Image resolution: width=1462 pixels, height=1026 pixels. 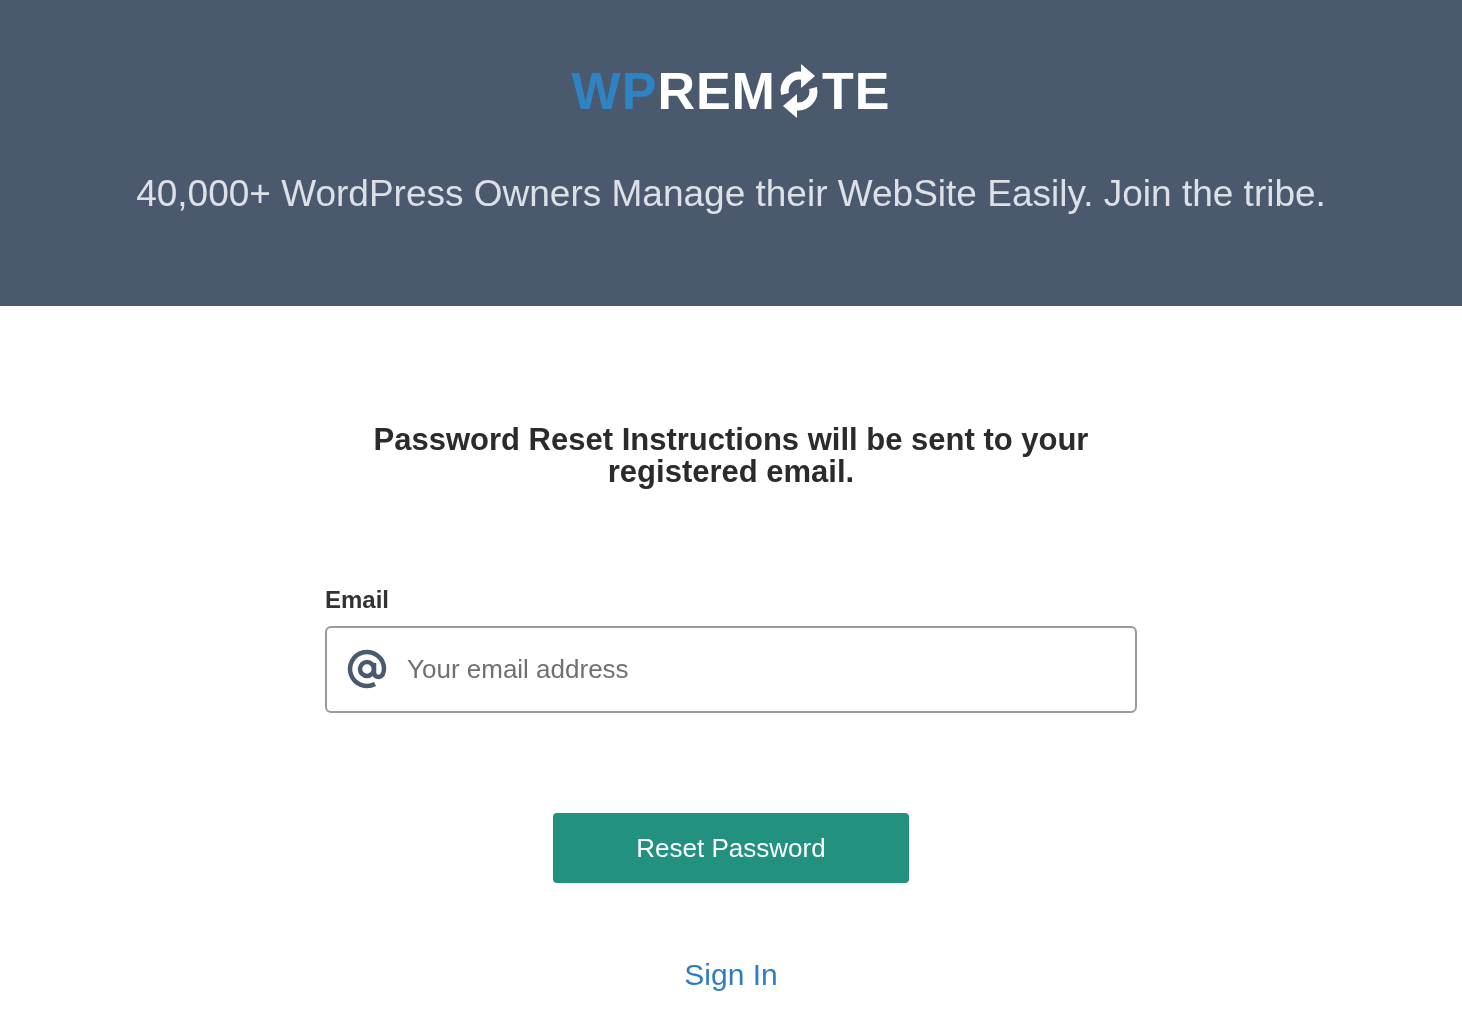 What do you see at coordinates (716, 91) in the screenshot?
I see `logo-text: REM` at bounding box center [716, 91].